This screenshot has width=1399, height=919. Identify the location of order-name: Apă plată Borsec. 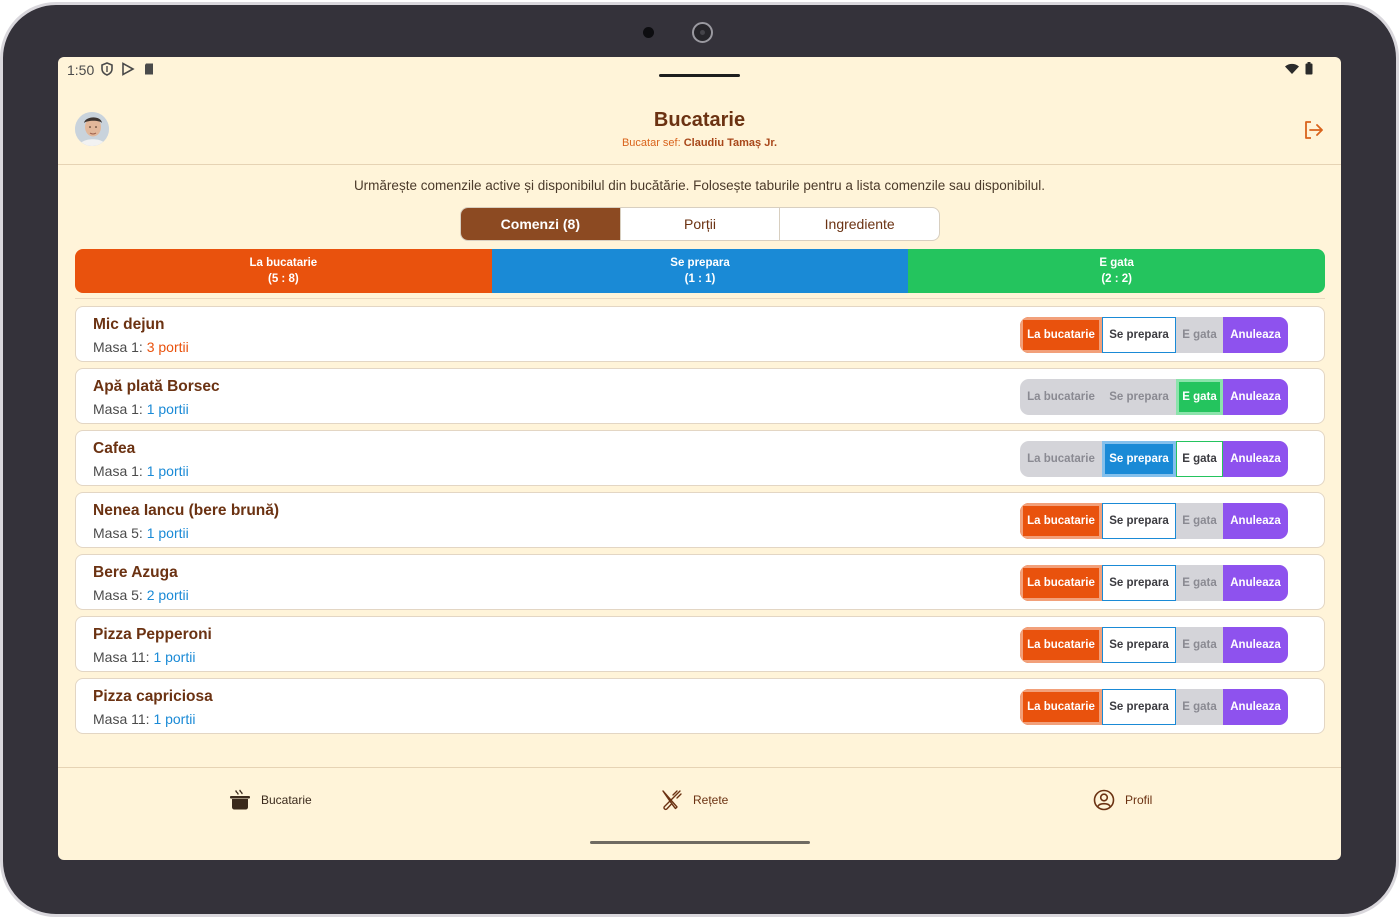
(156, 386).